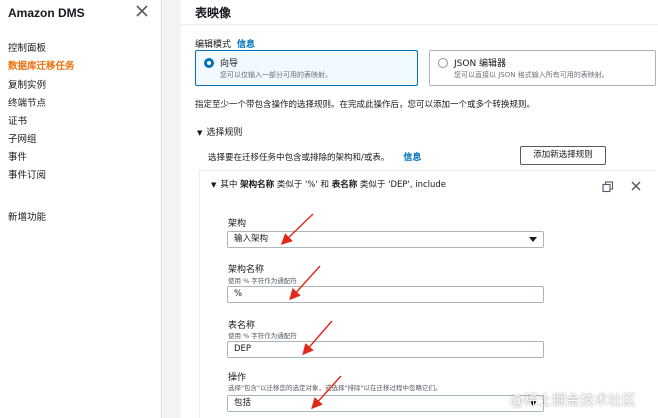  Describe the element at coordinates (27, 84) in the screenshot. I see `sidebar-item-replication-instances: 复制实例` at that location.